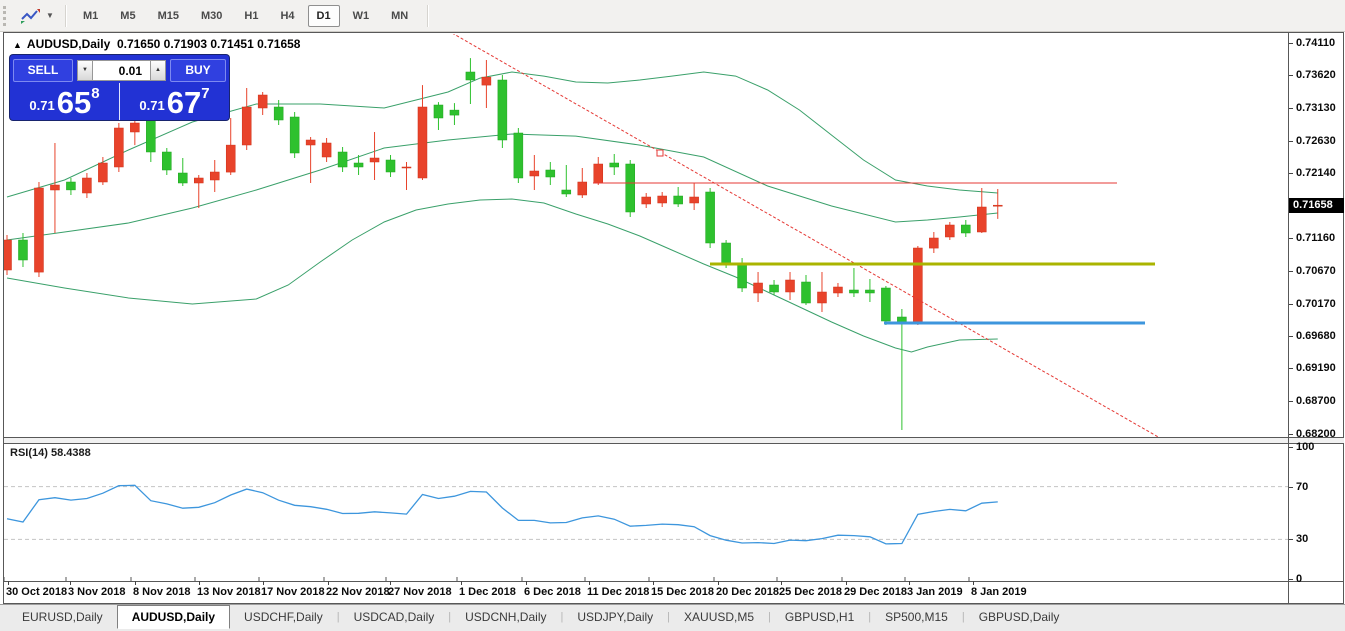  Describe the element at coordinates (85, 70) in the screenshot. I see `volume-decrease-button: ▼` at that location.